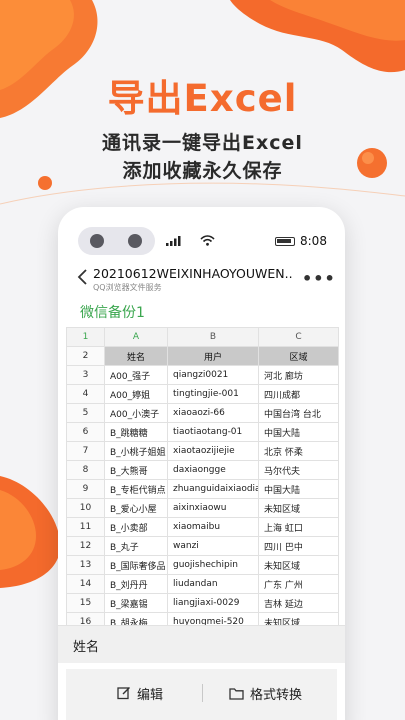  I want to click on cell-region: 马尔代夫, so click(298, 470).